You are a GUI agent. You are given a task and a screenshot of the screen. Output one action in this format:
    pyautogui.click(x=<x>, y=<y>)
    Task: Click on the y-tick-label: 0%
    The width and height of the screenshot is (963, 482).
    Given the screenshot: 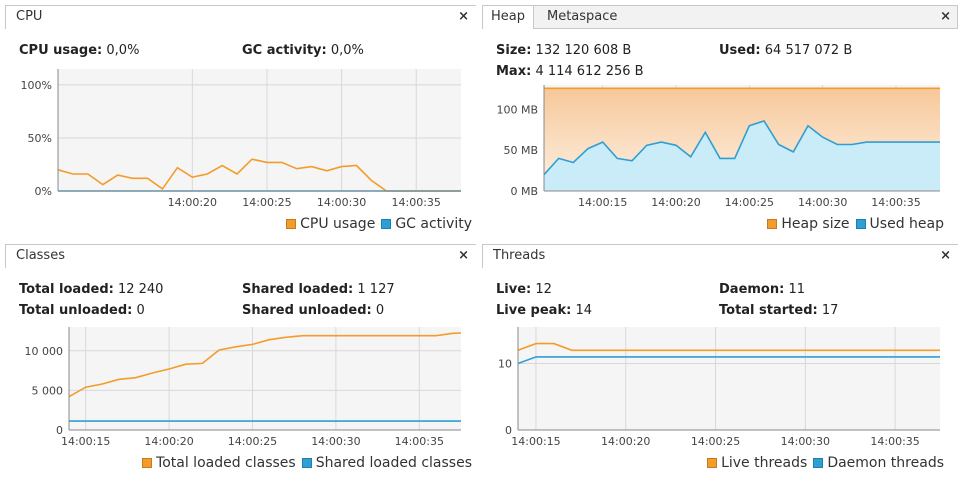 What is the action you would take?
    pyautogui.click(x=43, y=191)
    